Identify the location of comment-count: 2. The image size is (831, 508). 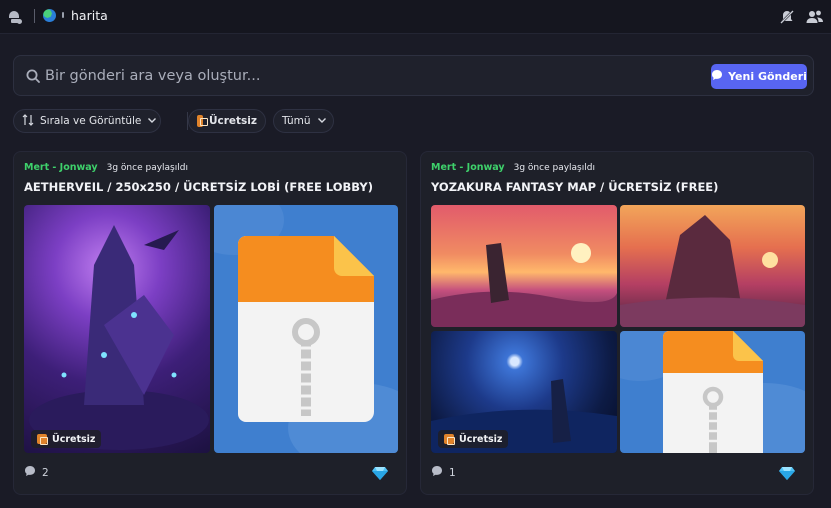
(36, 472).